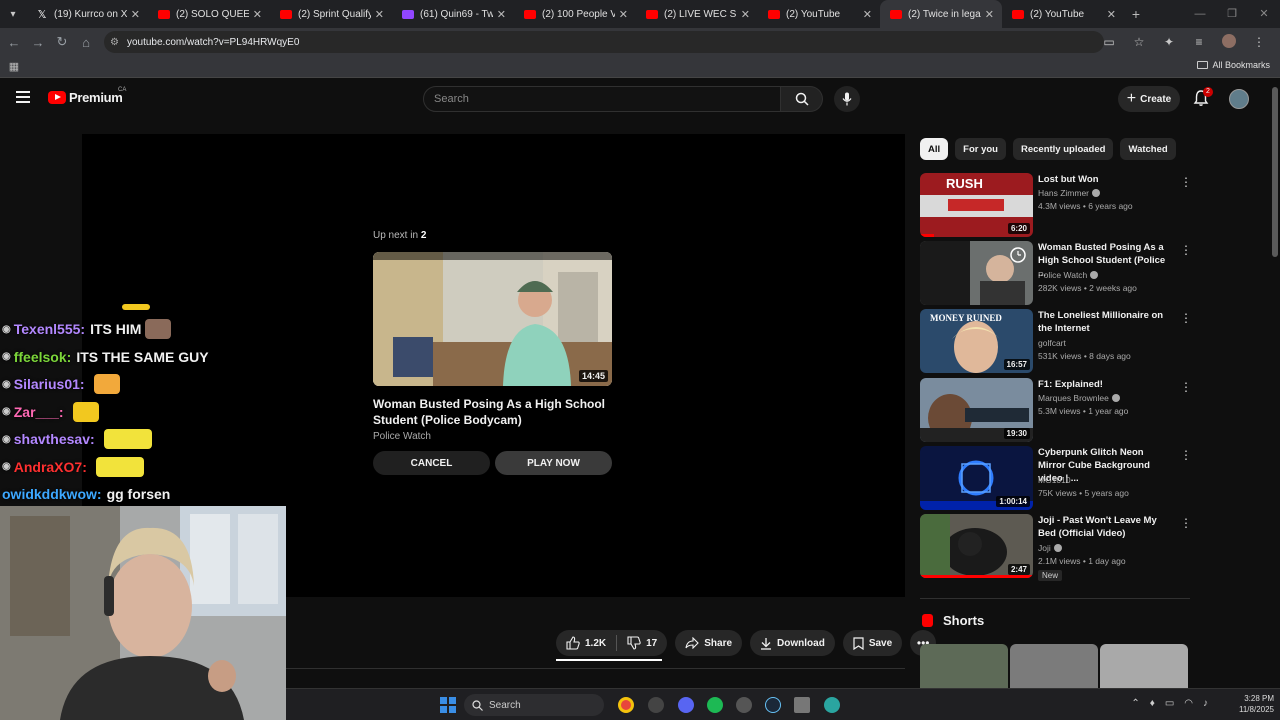 The width and height of the screenshot is (1280, 720). What do you see at coordinates (209, 14) in the screenshot?
I see `browser-tab: (2) SOLO QUEEN Bos ✕` at bounding box center [209, 14].